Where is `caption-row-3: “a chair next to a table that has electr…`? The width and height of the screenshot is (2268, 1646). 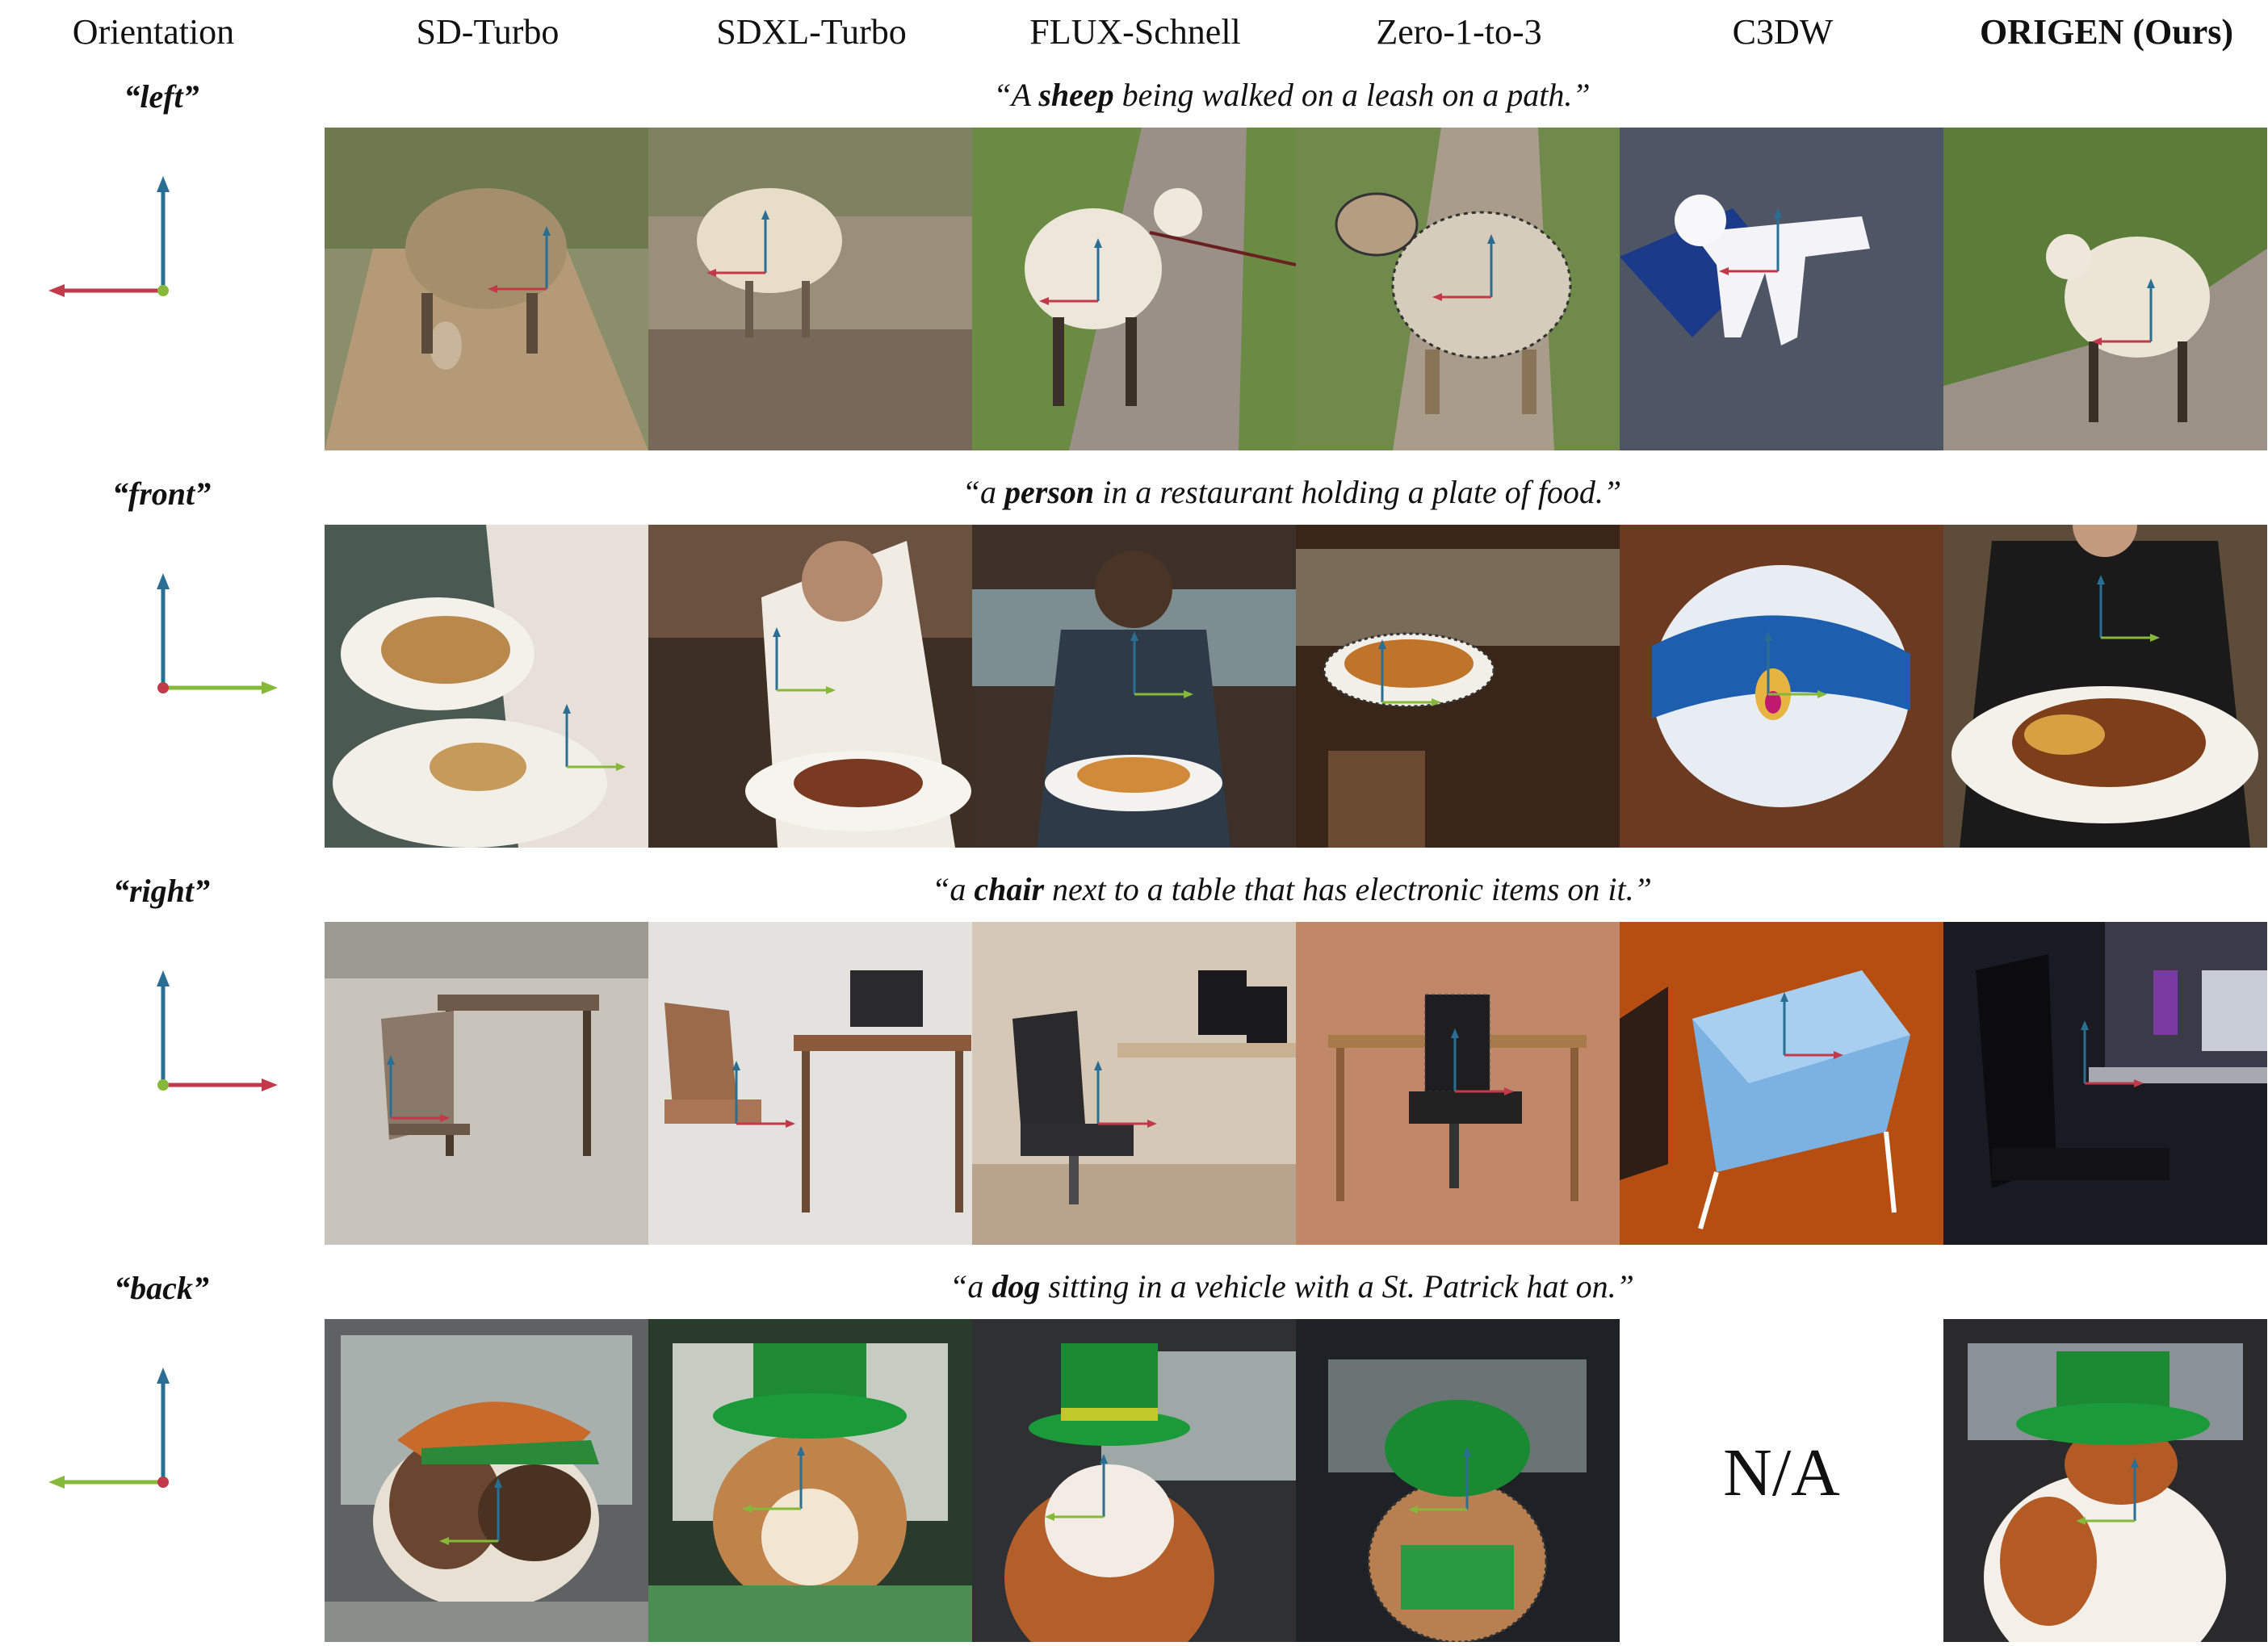
caption-row-3: “a chair next to a table that has electr… is located at coordinates (1292, 889).